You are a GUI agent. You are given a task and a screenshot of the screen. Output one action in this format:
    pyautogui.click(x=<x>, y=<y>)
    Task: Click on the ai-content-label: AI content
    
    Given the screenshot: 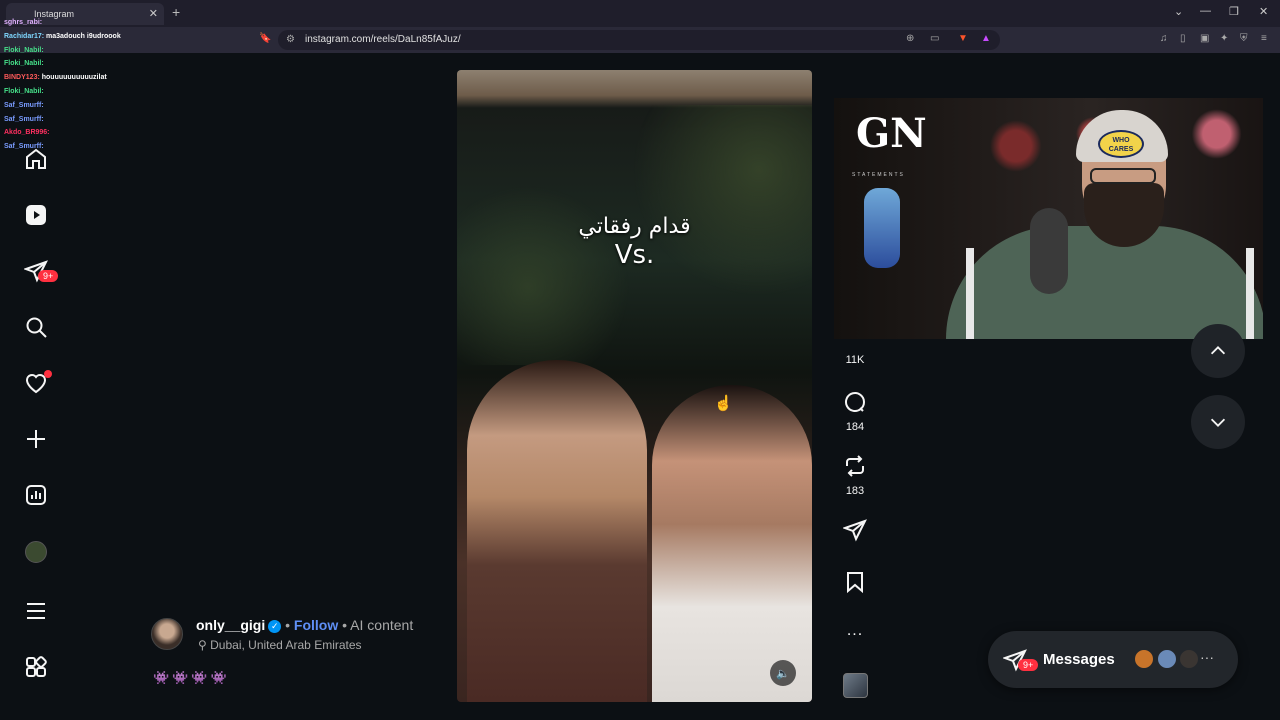 What is the action you would take?
    pyautogui.click(x=381, y=625)
    